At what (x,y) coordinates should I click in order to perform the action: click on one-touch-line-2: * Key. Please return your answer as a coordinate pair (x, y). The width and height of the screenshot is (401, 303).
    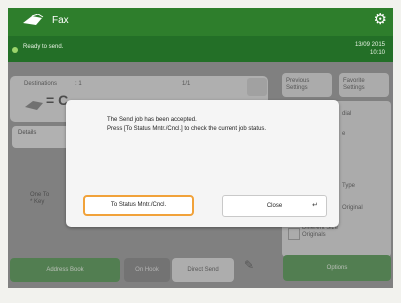
    Looking at the image, I should click on (37, 202).